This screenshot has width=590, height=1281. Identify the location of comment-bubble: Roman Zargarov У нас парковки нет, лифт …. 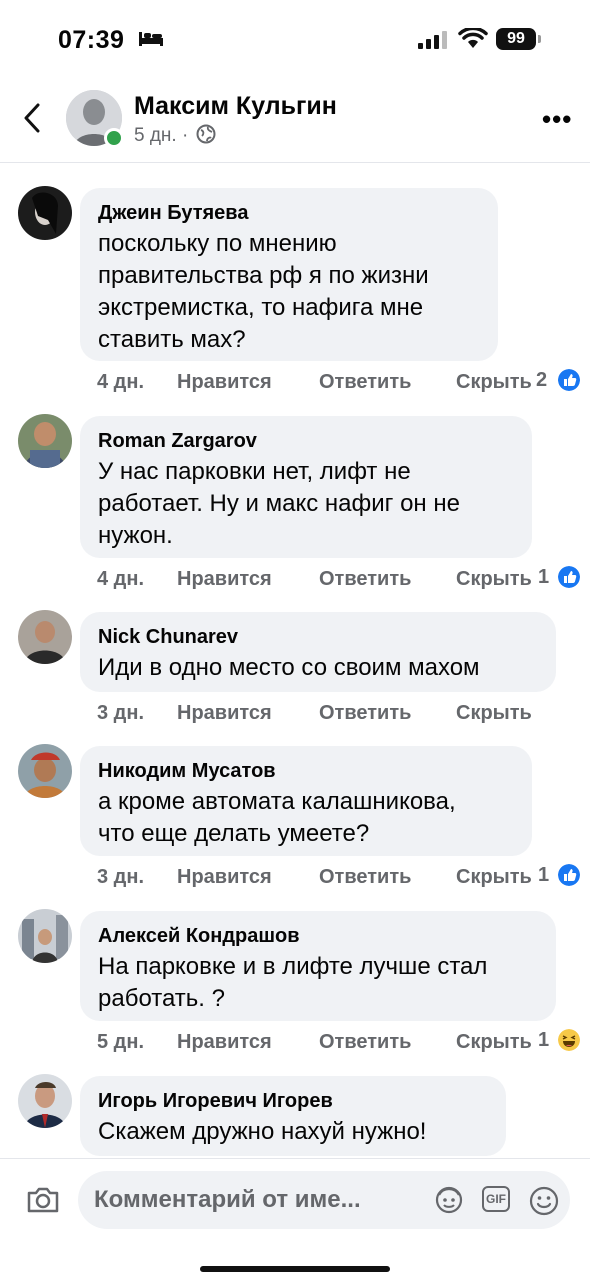
(306, 487).